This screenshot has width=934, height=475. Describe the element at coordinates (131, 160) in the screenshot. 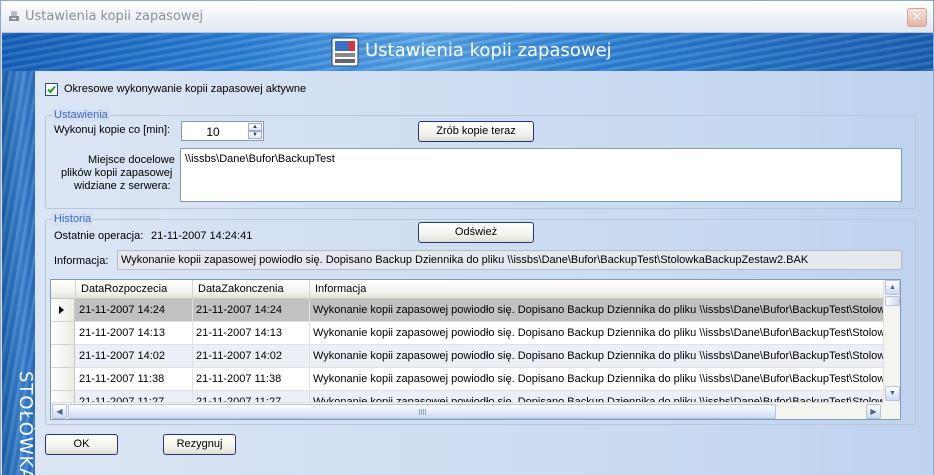

I see `dest-label-line1: Miejsce docelowe` at that location.